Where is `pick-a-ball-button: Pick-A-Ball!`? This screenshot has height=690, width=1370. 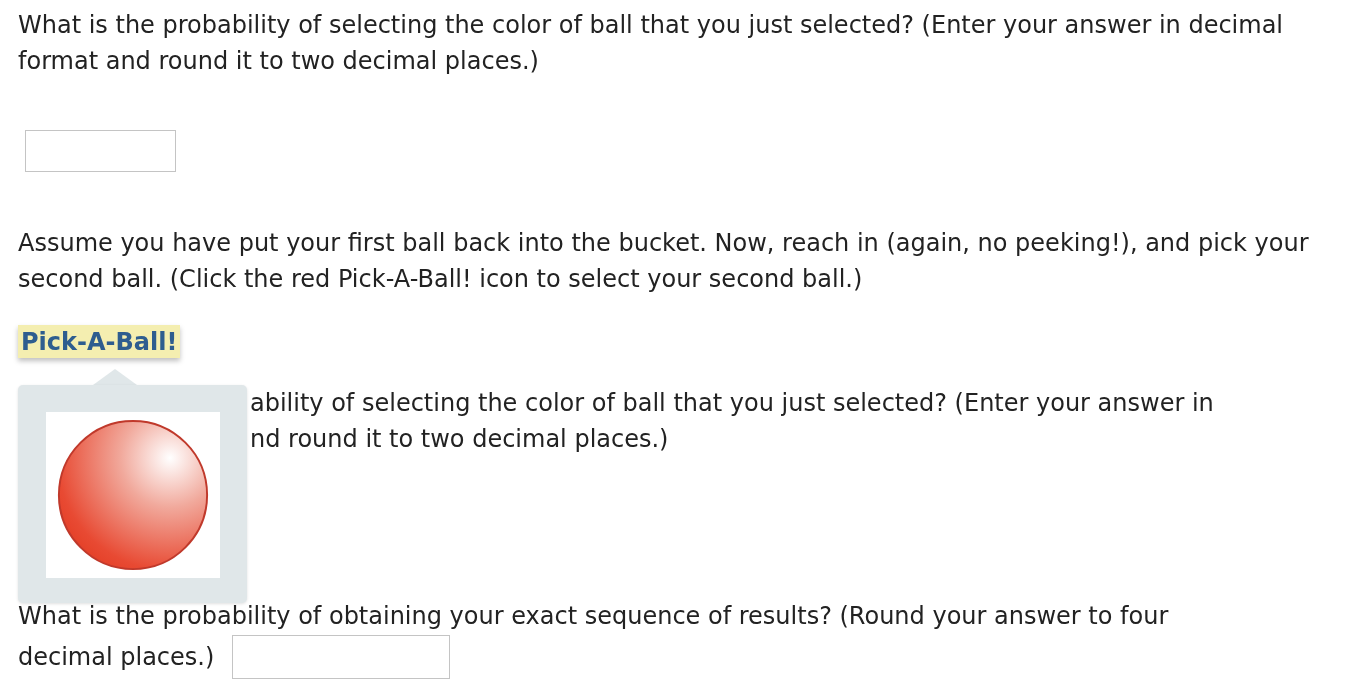 pick-a-ball-button: Pick-A-Ball! is located at coordinates (99, 341).